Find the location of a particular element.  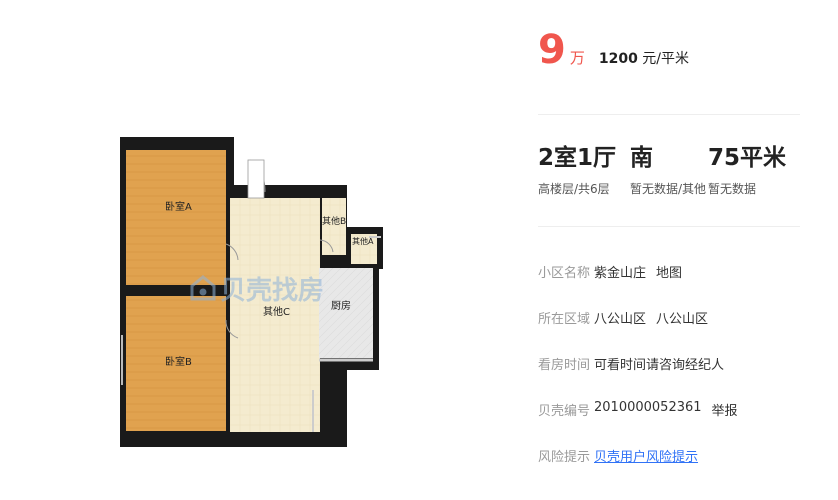

price-row: 9 万 1200 元/平米 is located at coordinates (613, 50).